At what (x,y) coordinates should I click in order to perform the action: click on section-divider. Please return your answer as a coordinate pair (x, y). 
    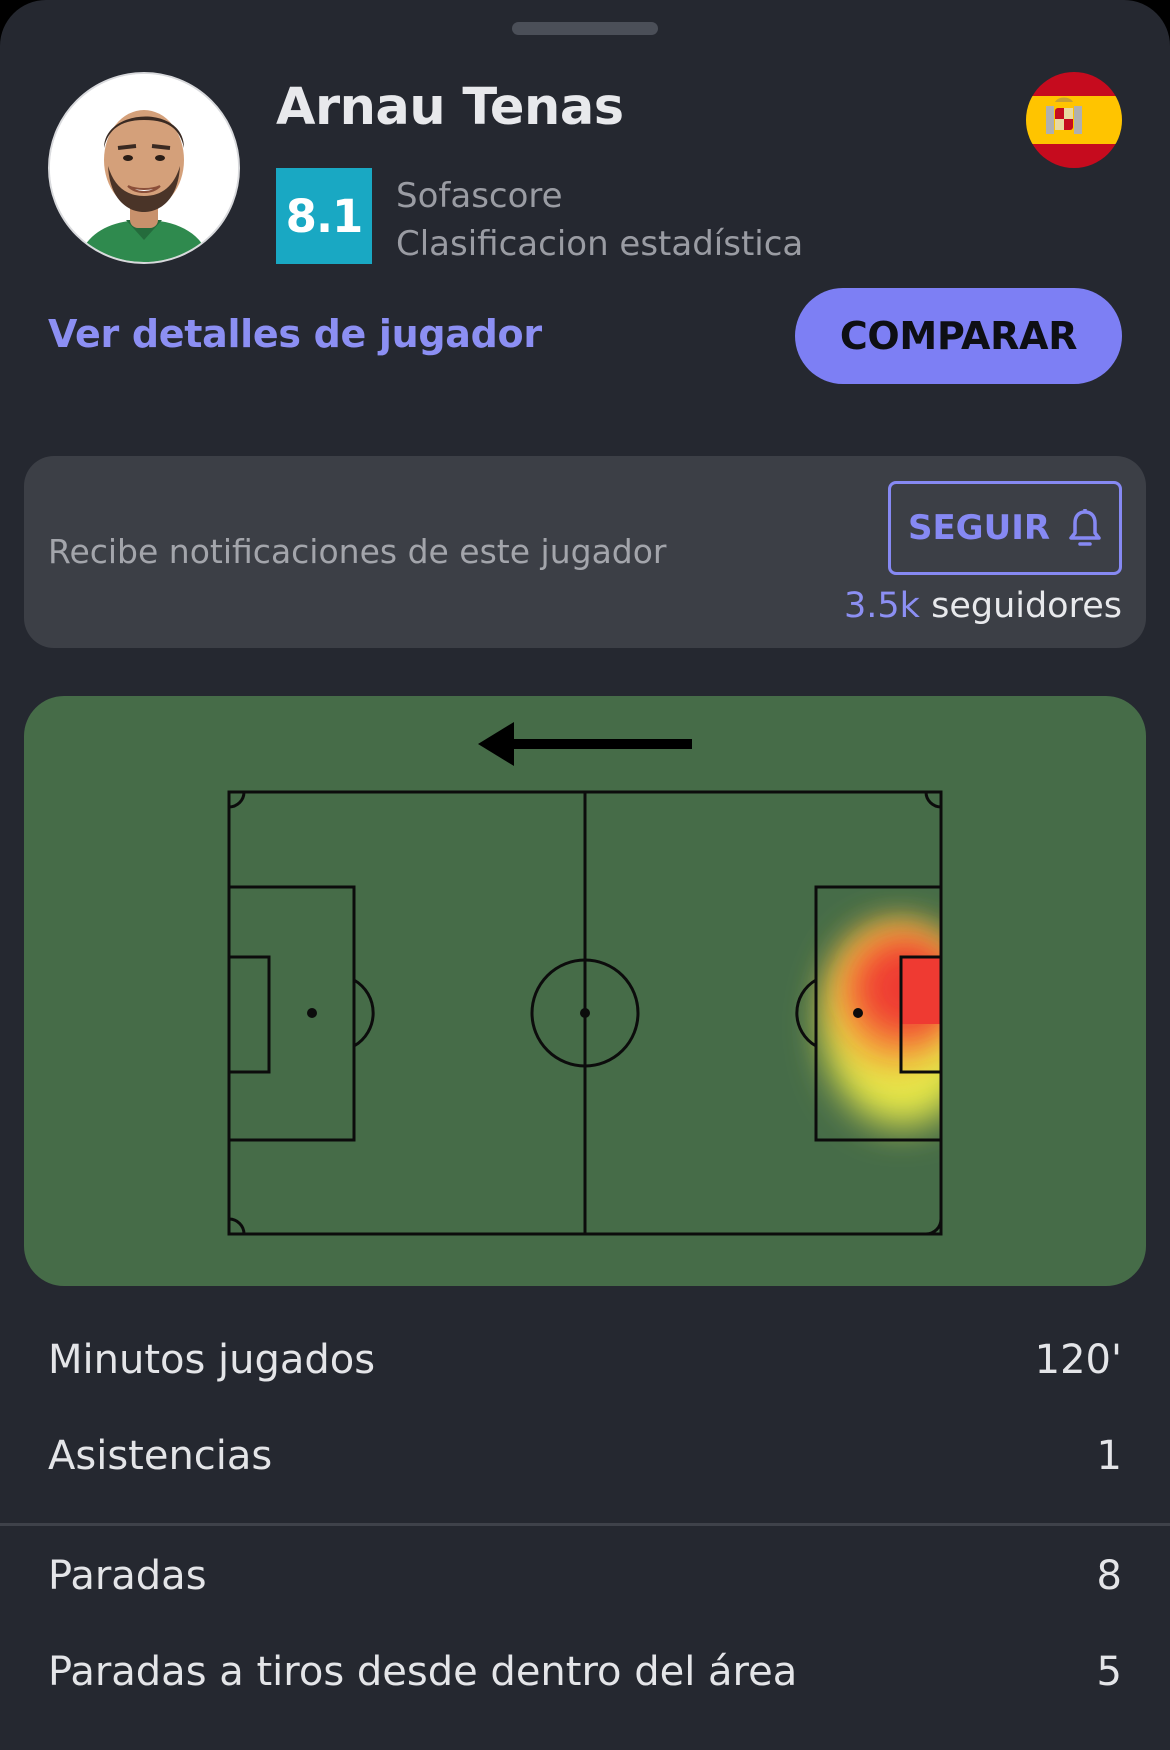
    Looking at the image, I should click on (585, 1524).